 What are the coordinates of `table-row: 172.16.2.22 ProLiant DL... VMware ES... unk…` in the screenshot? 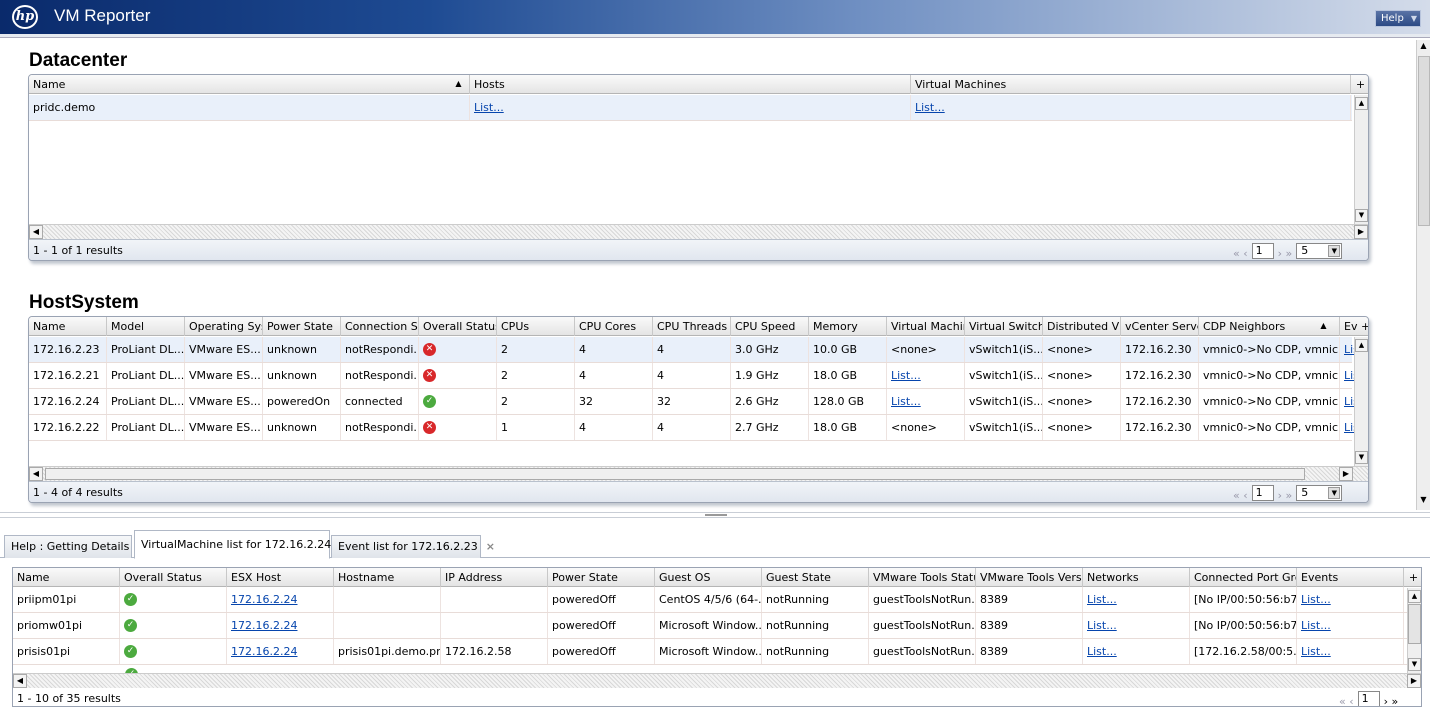 It's located at (694, 428).